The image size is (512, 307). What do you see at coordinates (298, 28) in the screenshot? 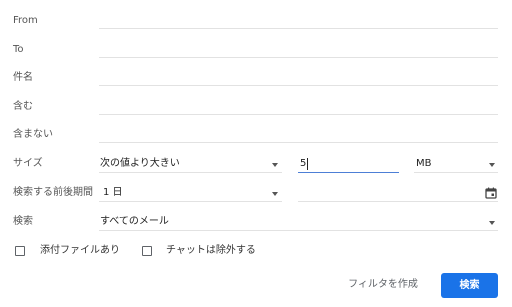
I see `from-field` at bounding box center [298, 28].